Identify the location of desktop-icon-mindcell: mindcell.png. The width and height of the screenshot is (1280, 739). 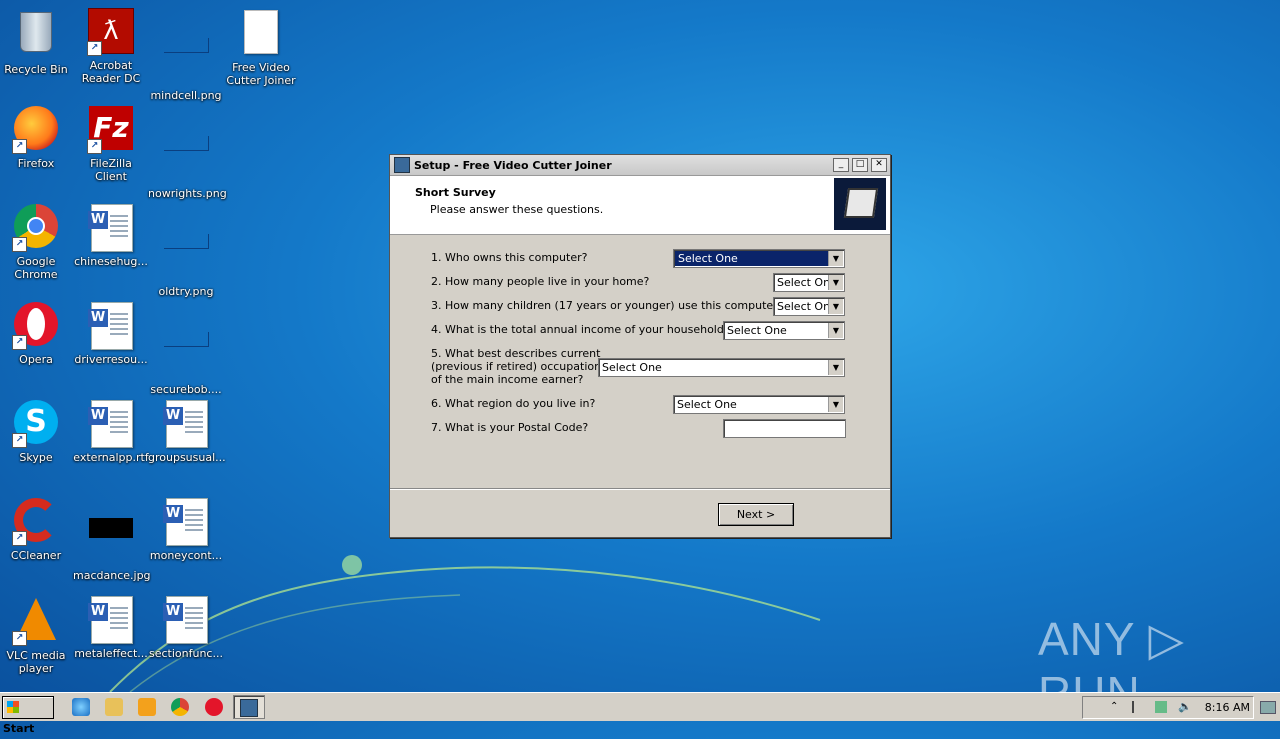
(186, 55).